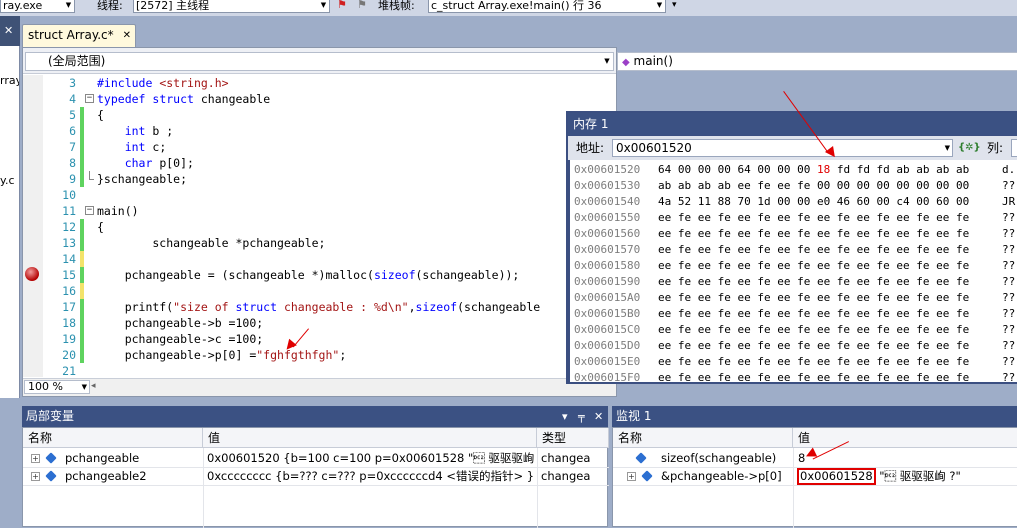  I want to click on line-number: 17, so click(69, 307).